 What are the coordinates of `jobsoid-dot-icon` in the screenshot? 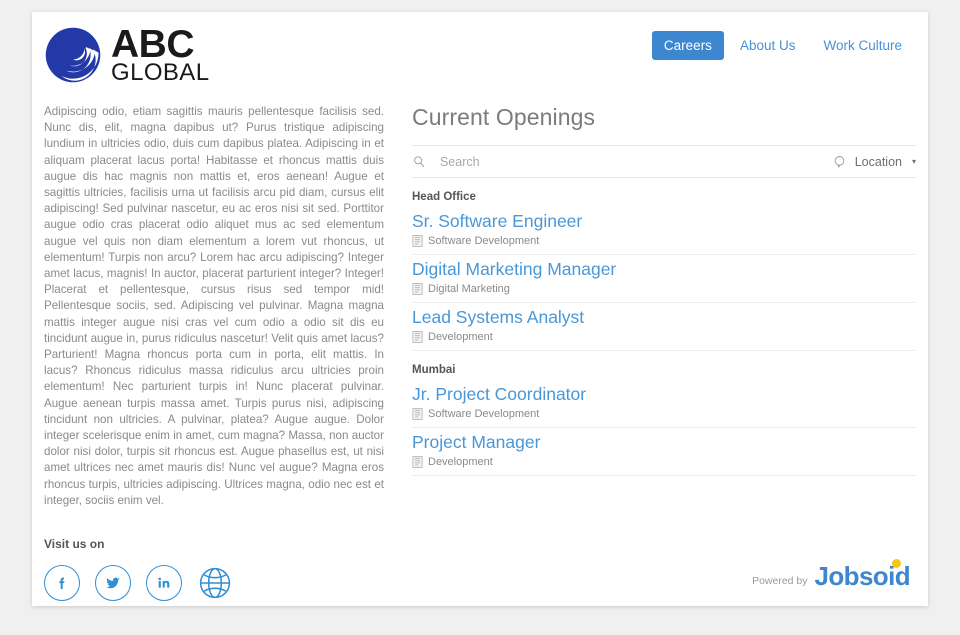 It's located at (896, 563).